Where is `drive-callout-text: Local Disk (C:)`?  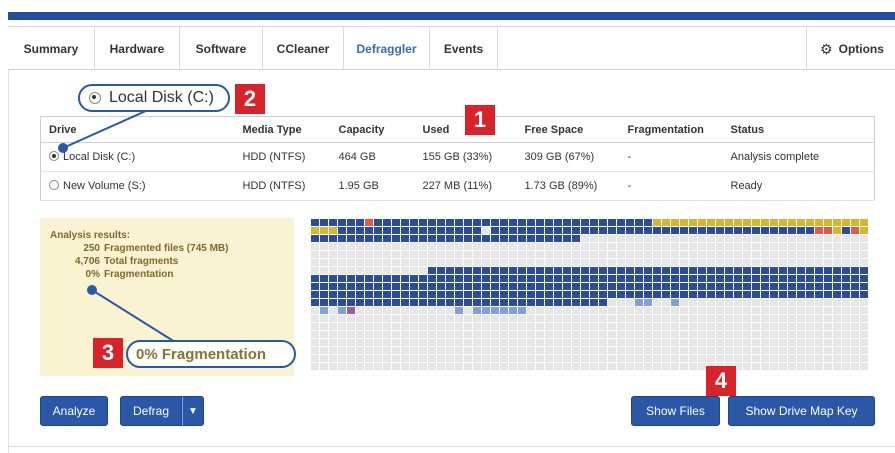
drive-callout-text: Local Disk (C:) is located at coordinates (161, 97).